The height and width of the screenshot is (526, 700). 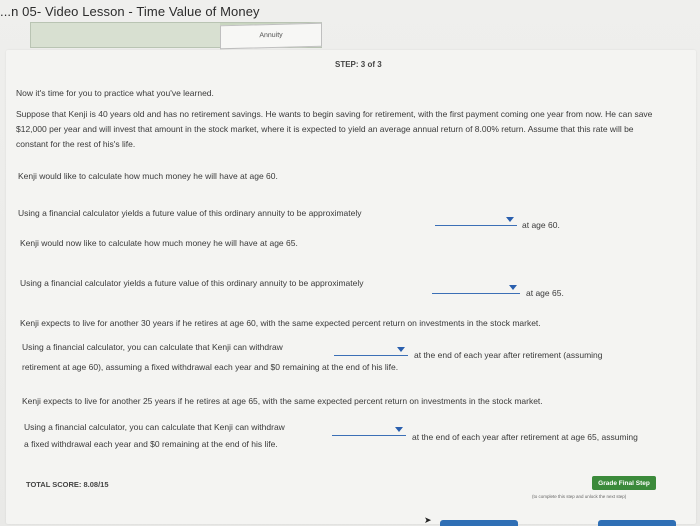 What do you see at coordinates (371, 351) in the screenshot?
I see `q3-answer-dropdown` at bounding box center [371, 351].